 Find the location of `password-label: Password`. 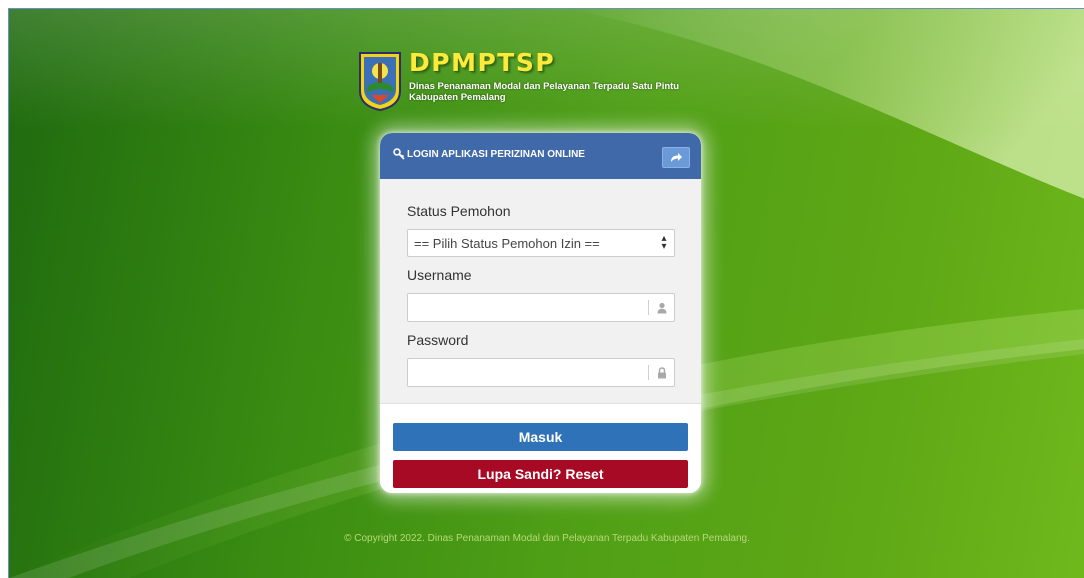

password-label: Password is located at coordinates (438, 340).